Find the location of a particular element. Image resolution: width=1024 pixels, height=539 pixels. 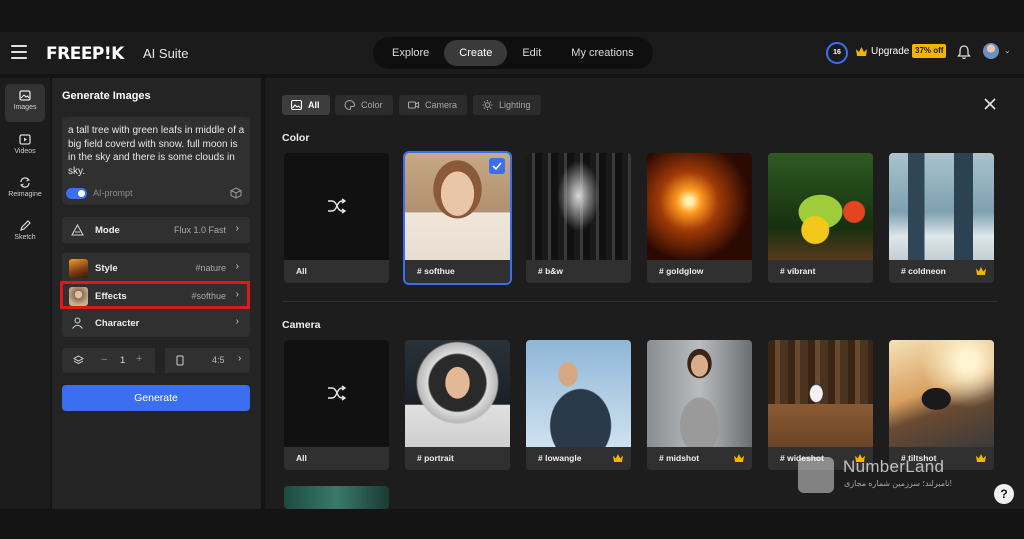

credits-indicator: 16 is located at coordinates (837, 53).